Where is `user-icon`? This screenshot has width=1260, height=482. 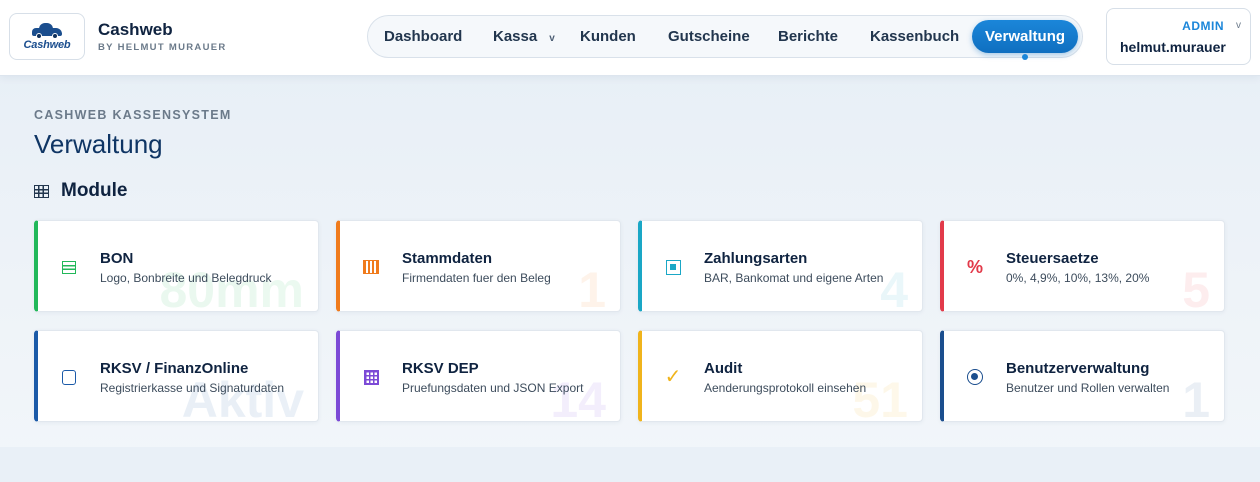
user-icon is located at coordinates (975, 377).